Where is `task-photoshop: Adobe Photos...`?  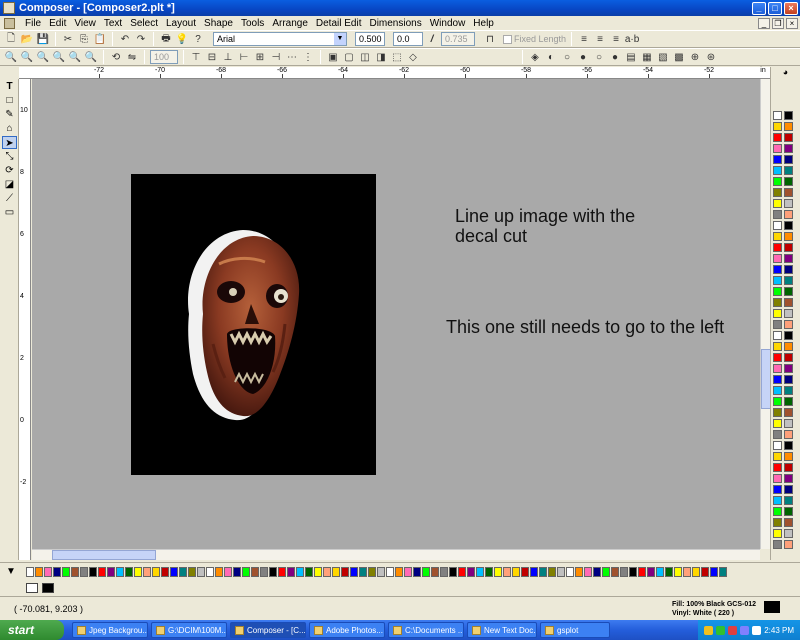 task-photoshop: Adobe Photos... is located at coordinates (347, 630).